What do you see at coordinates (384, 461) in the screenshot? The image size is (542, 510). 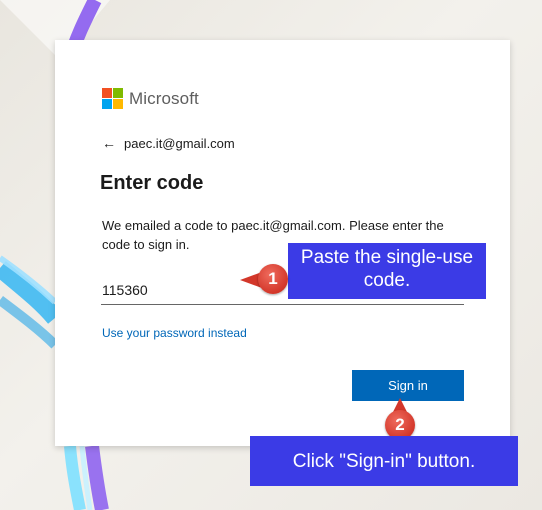 I see `annotation-2-callout: Click "Sign-in" button.` at bounding box center [384, 461].